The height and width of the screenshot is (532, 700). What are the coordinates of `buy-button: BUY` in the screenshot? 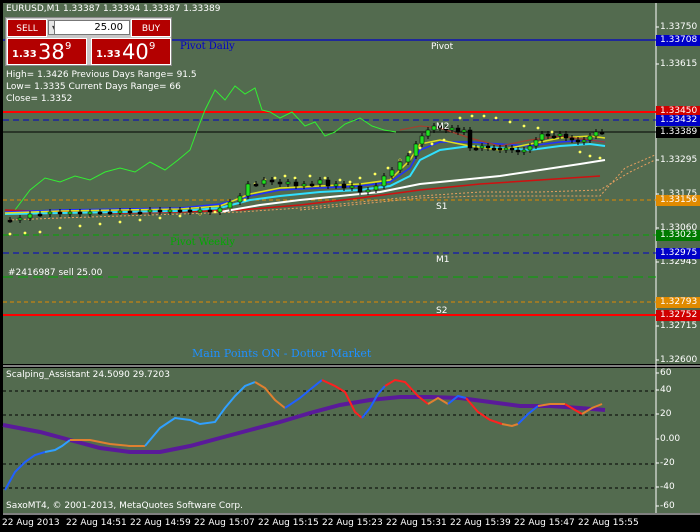 It's located at (151, 28).